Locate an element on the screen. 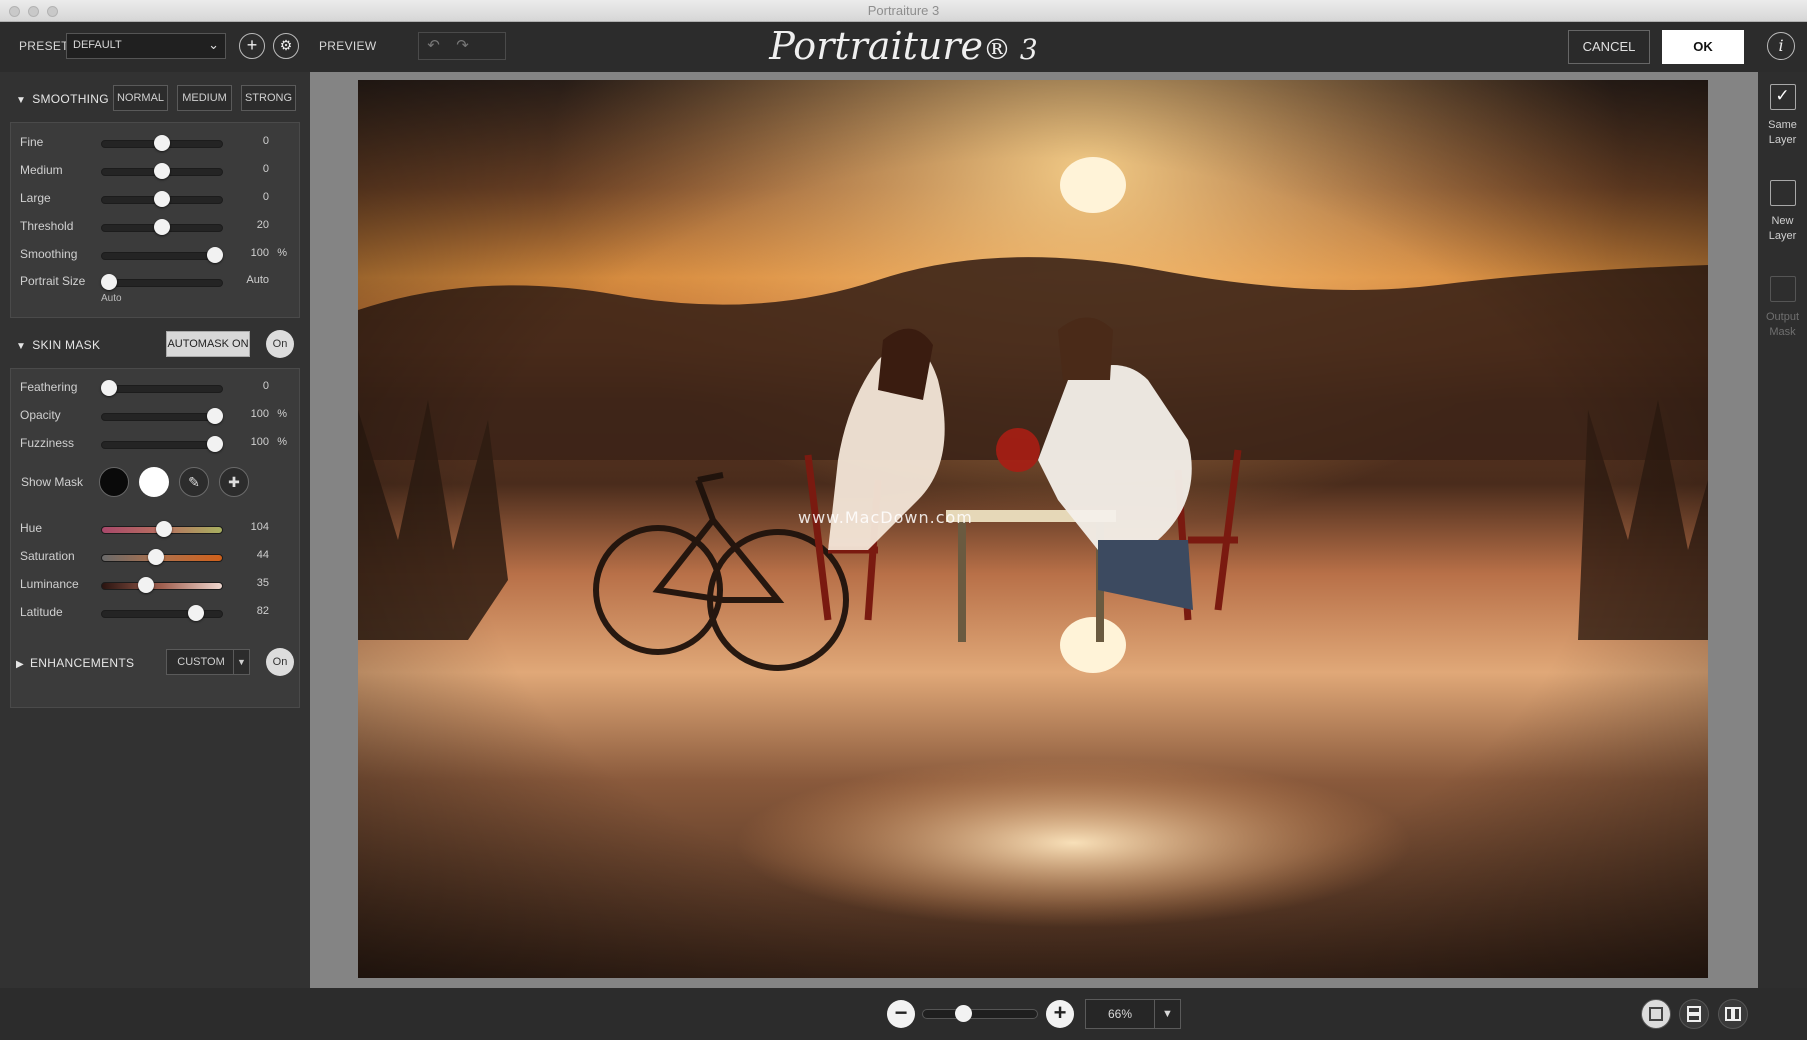 This screenshot has width=1807, height=1040. zoom-in-button: + is located at coordinates (1060, 1014).